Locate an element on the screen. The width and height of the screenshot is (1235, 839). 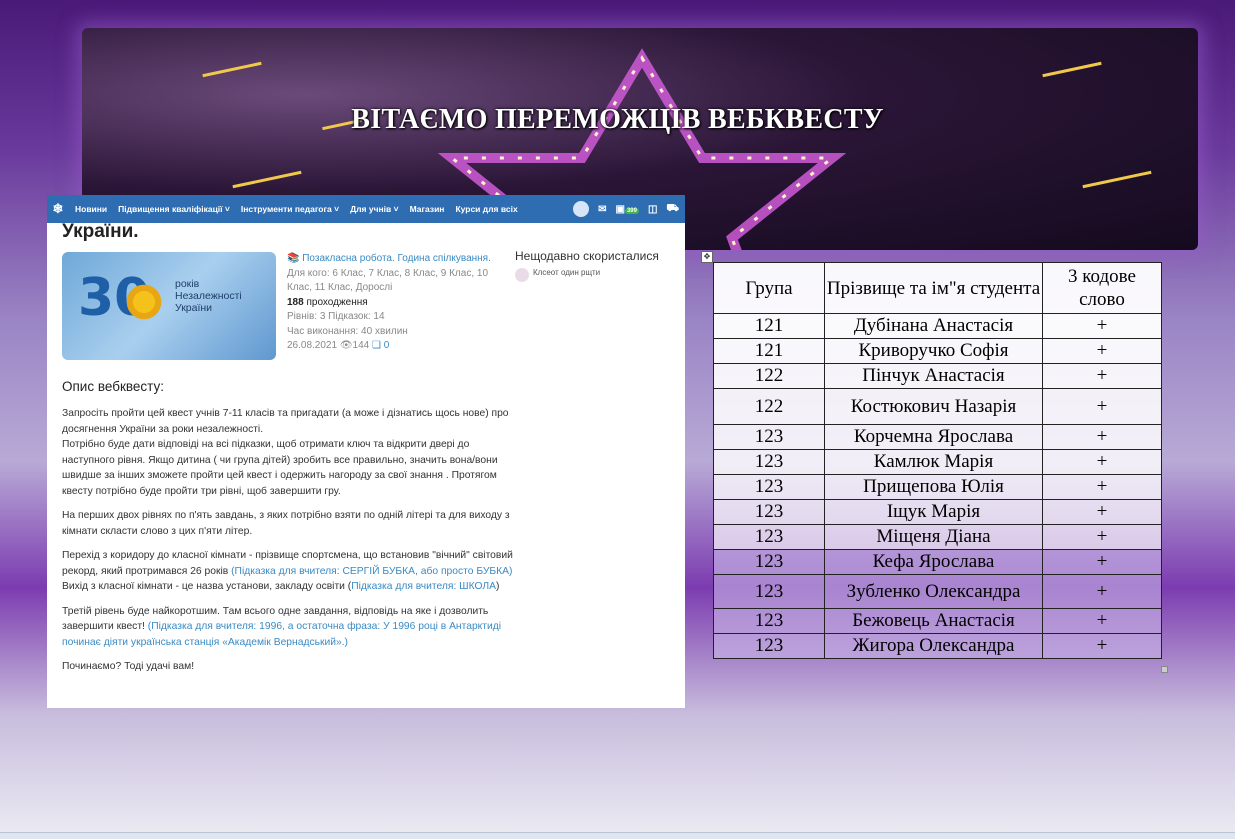
notification-badge: 399 is located at coordinates (631, 210).